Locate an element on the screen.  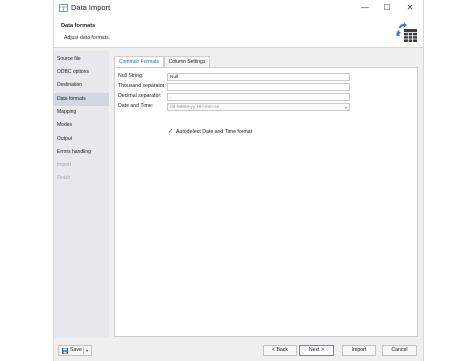
save-dropdown-icon: ▾ is located at coordinates (87, 350).